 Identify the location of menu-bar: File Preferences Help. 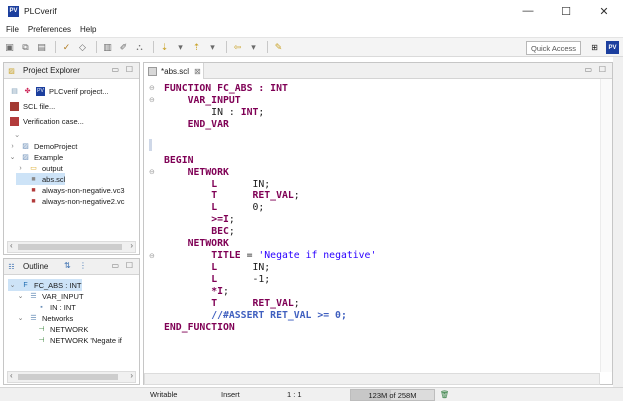
(311, 29).